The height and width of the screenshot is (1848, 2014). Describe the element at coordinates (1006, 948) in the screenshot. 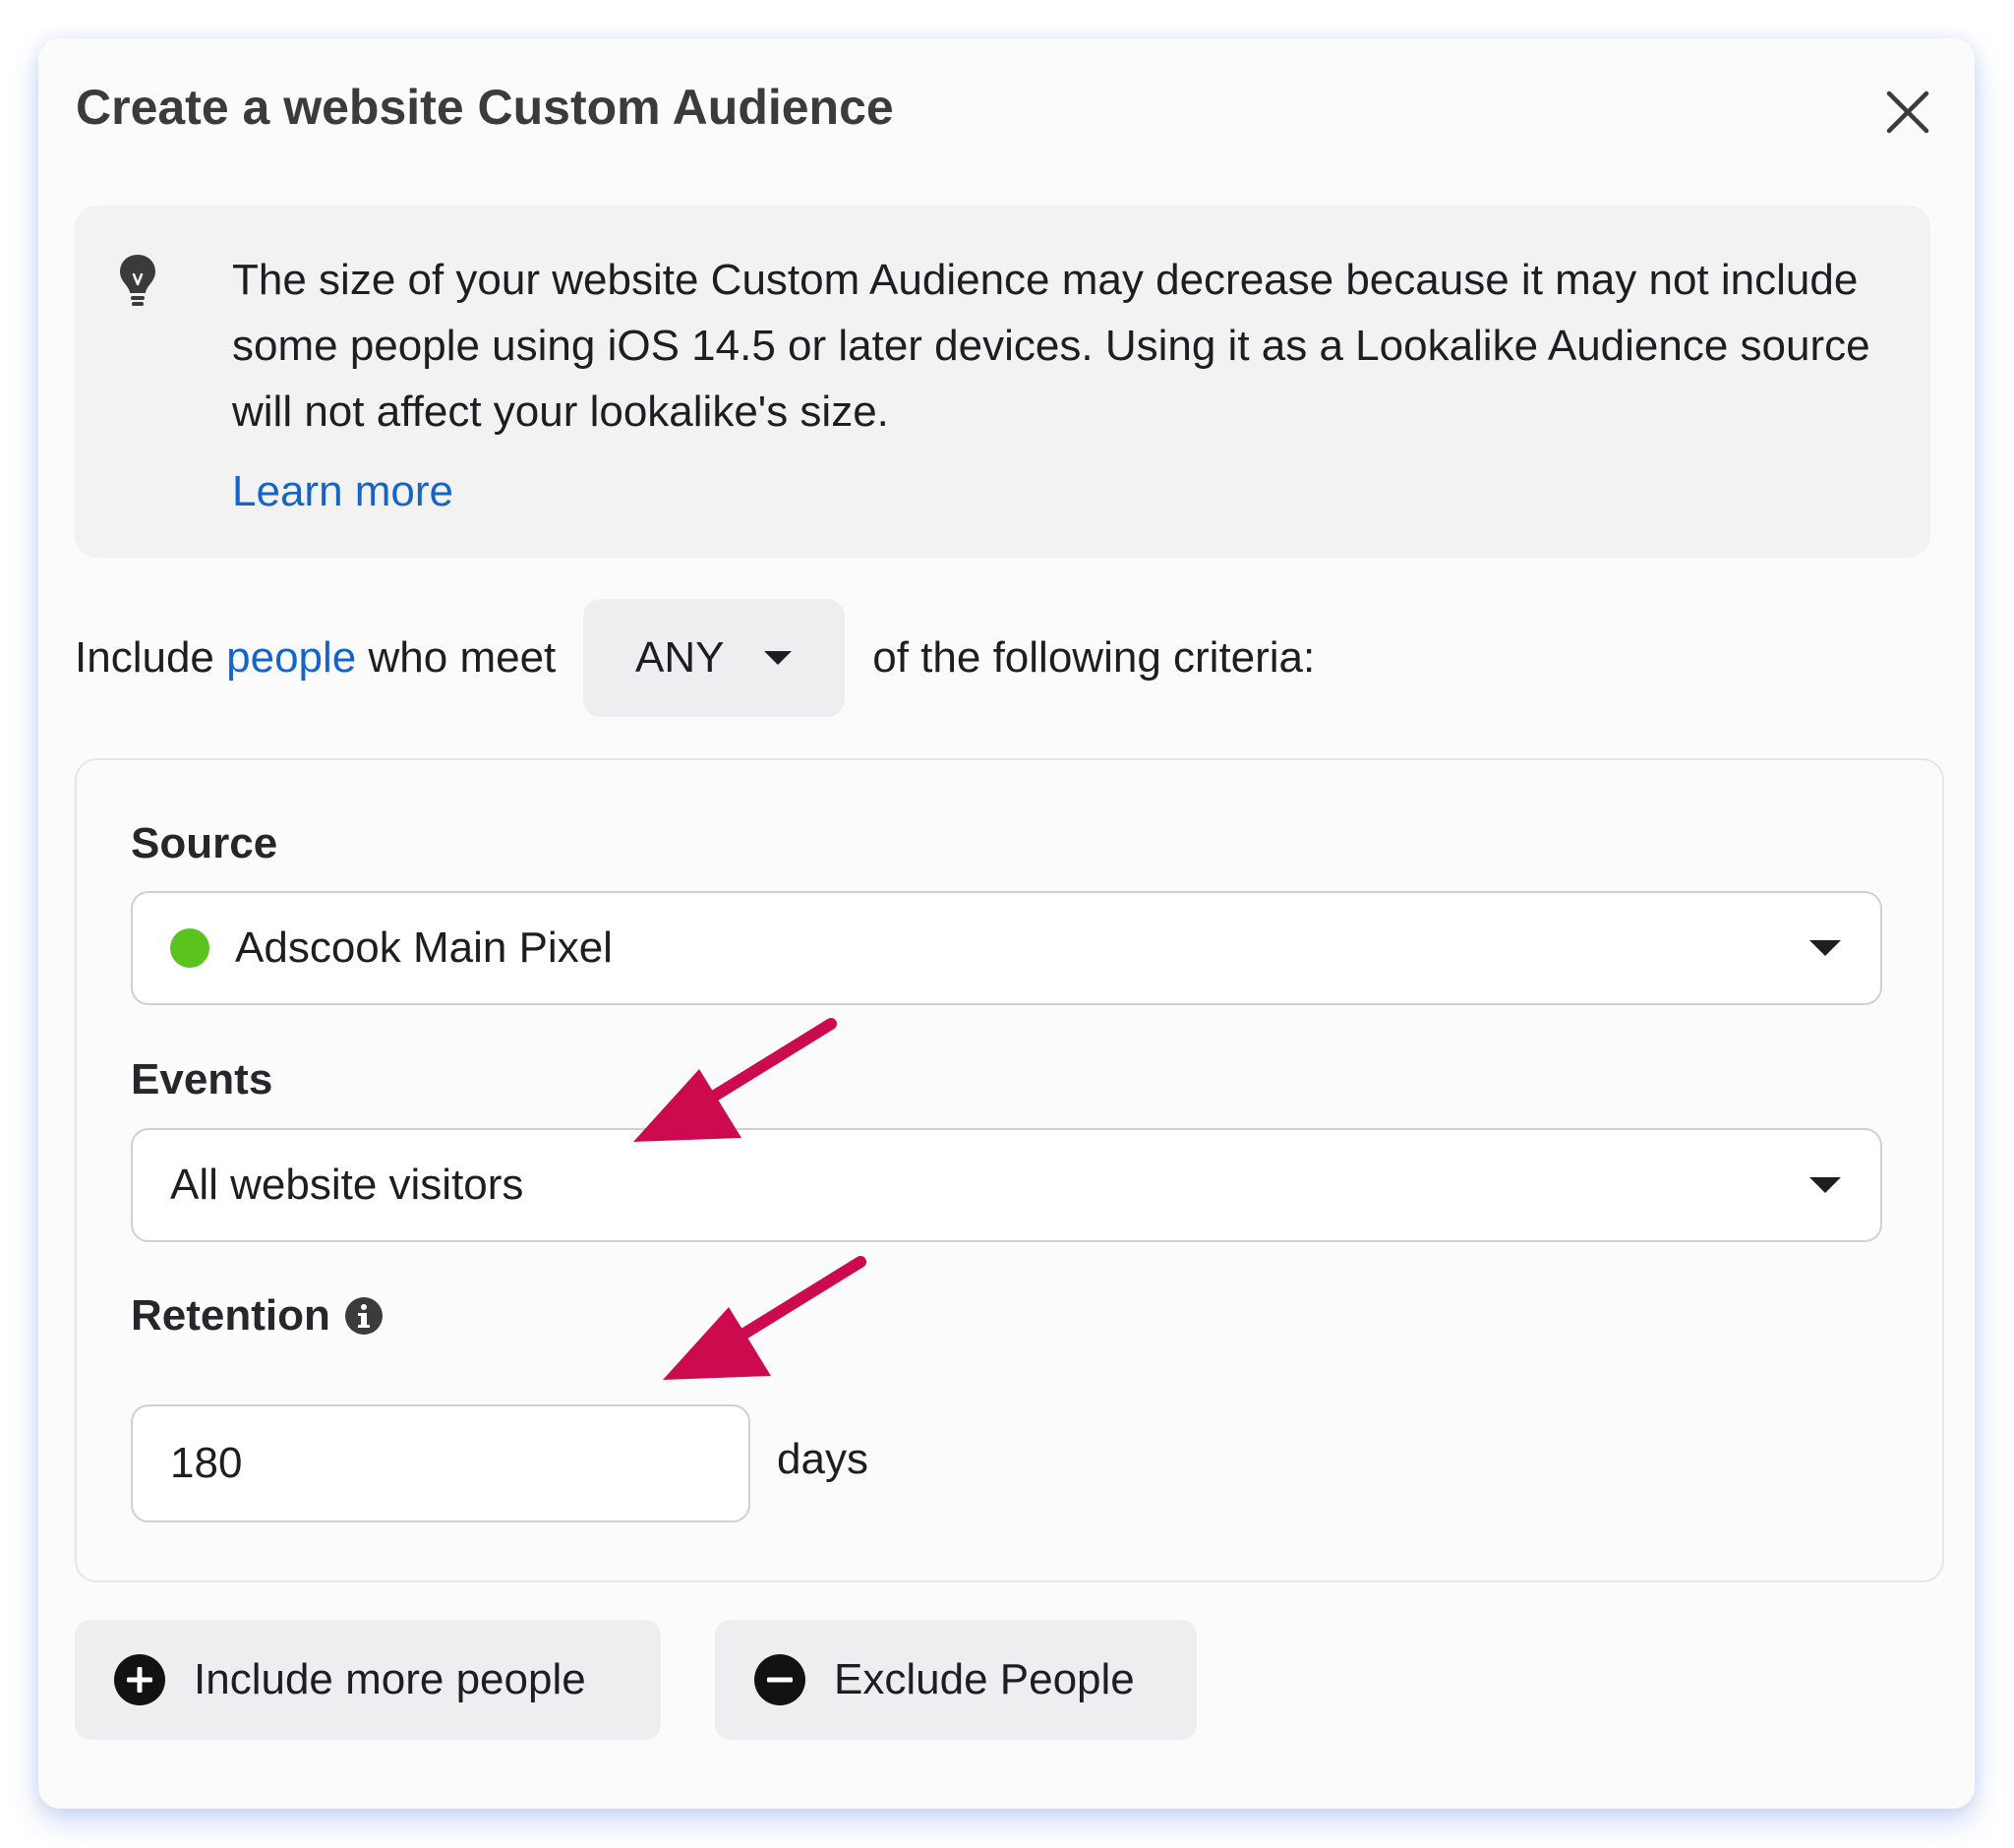

I see `source-dropdown: Adscook Main Pixel` at that location.